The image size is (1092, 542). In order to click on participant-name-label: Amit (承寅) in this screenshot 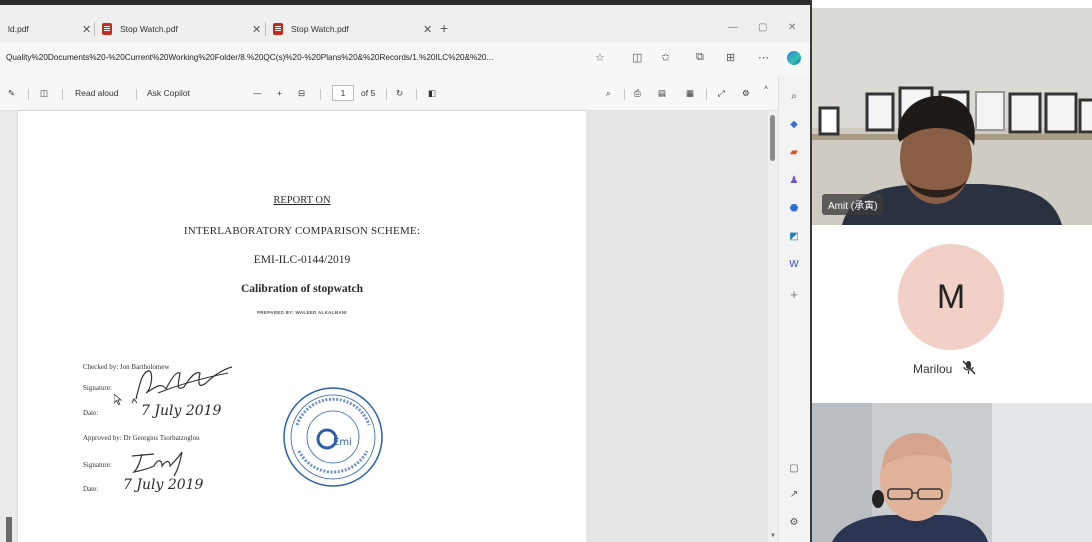, I will do `click(853, 204)`.